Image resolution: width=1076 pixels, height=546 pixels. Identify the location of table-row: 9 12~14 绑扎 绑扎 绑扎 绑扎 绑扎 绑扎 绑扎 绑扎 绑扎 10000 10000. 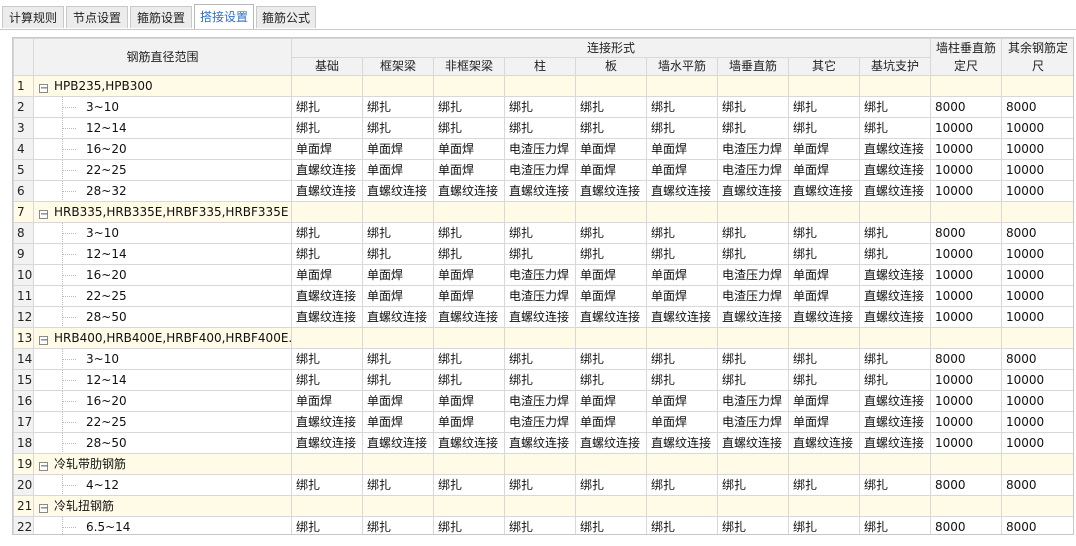
(543, 254).